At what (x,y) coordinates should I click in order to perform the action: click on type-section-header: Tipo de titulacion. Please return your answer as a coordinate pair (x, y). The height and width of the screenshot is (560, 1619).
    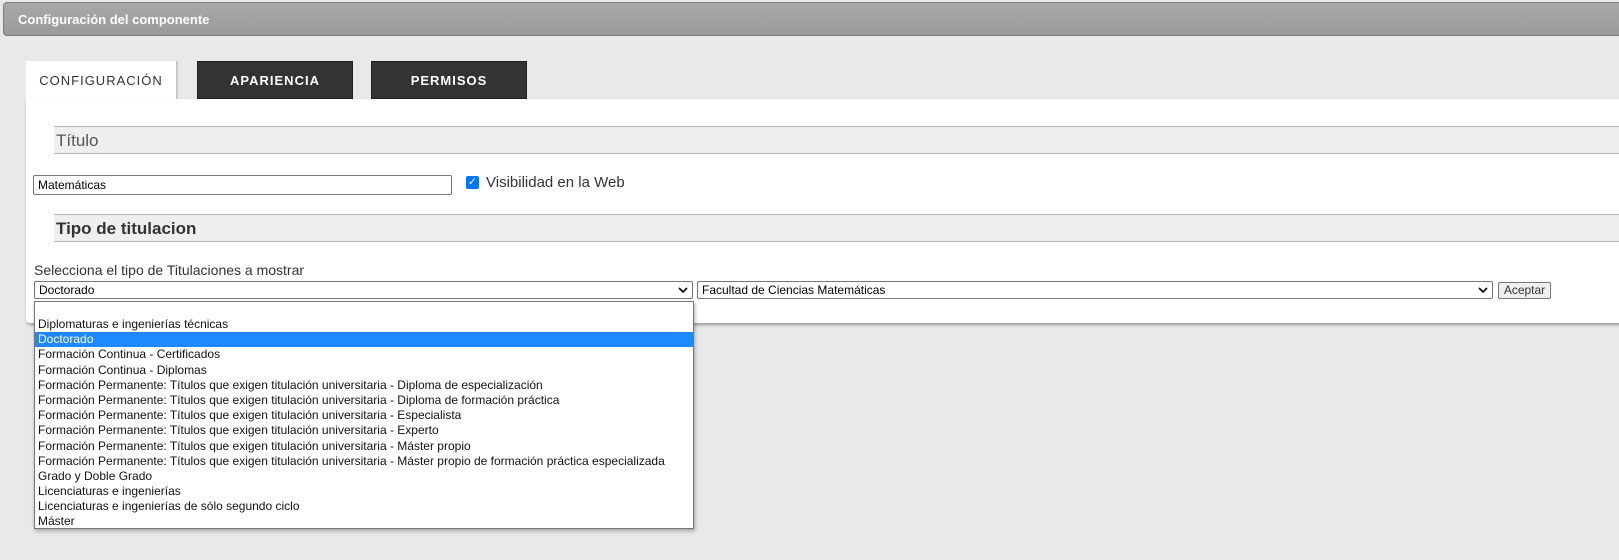
    Looking at the image, I should click on (836, 228).